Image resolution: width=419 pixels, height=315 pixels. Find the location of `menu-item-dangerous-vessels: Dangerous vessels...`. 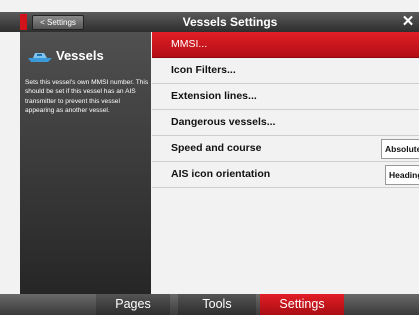

menu-item-dangerous-vessels: Dangerous vessels... is located at coordinates (285, 123).